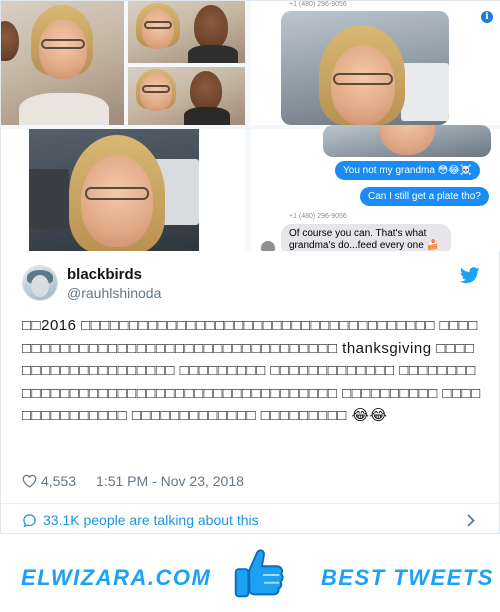 This screenshot has height=612, width=500. I want to click on text-screenshot-top: +1 (480) 296-9056 i, so click(375, 63).